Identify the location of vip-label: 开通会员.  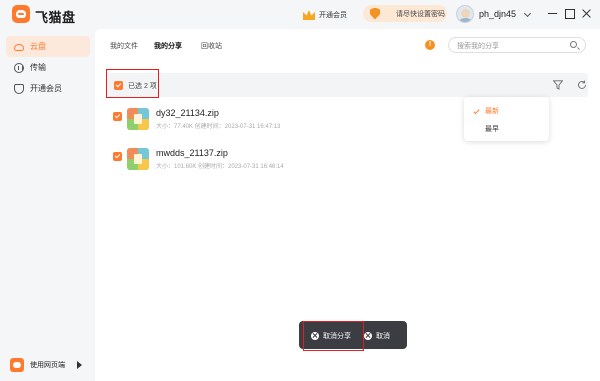
(333, 15).